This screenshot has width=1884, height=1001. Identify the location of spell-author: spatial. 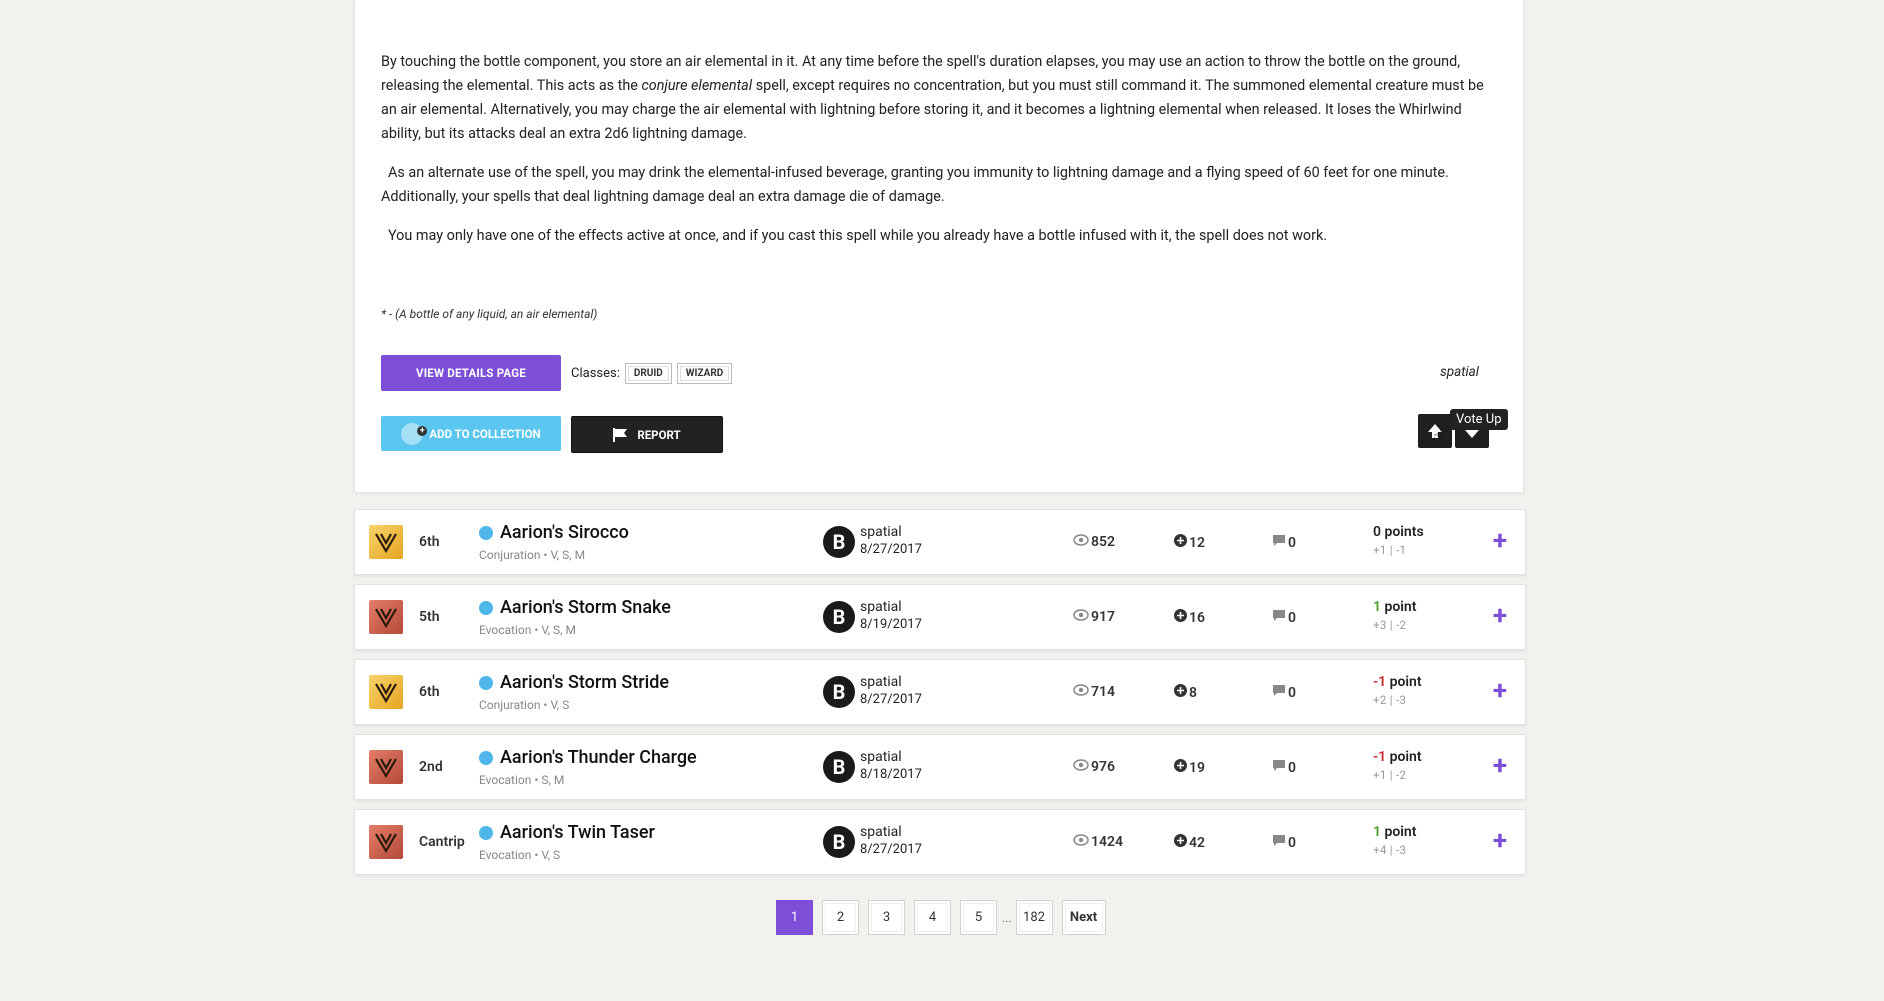
(1459, 372).